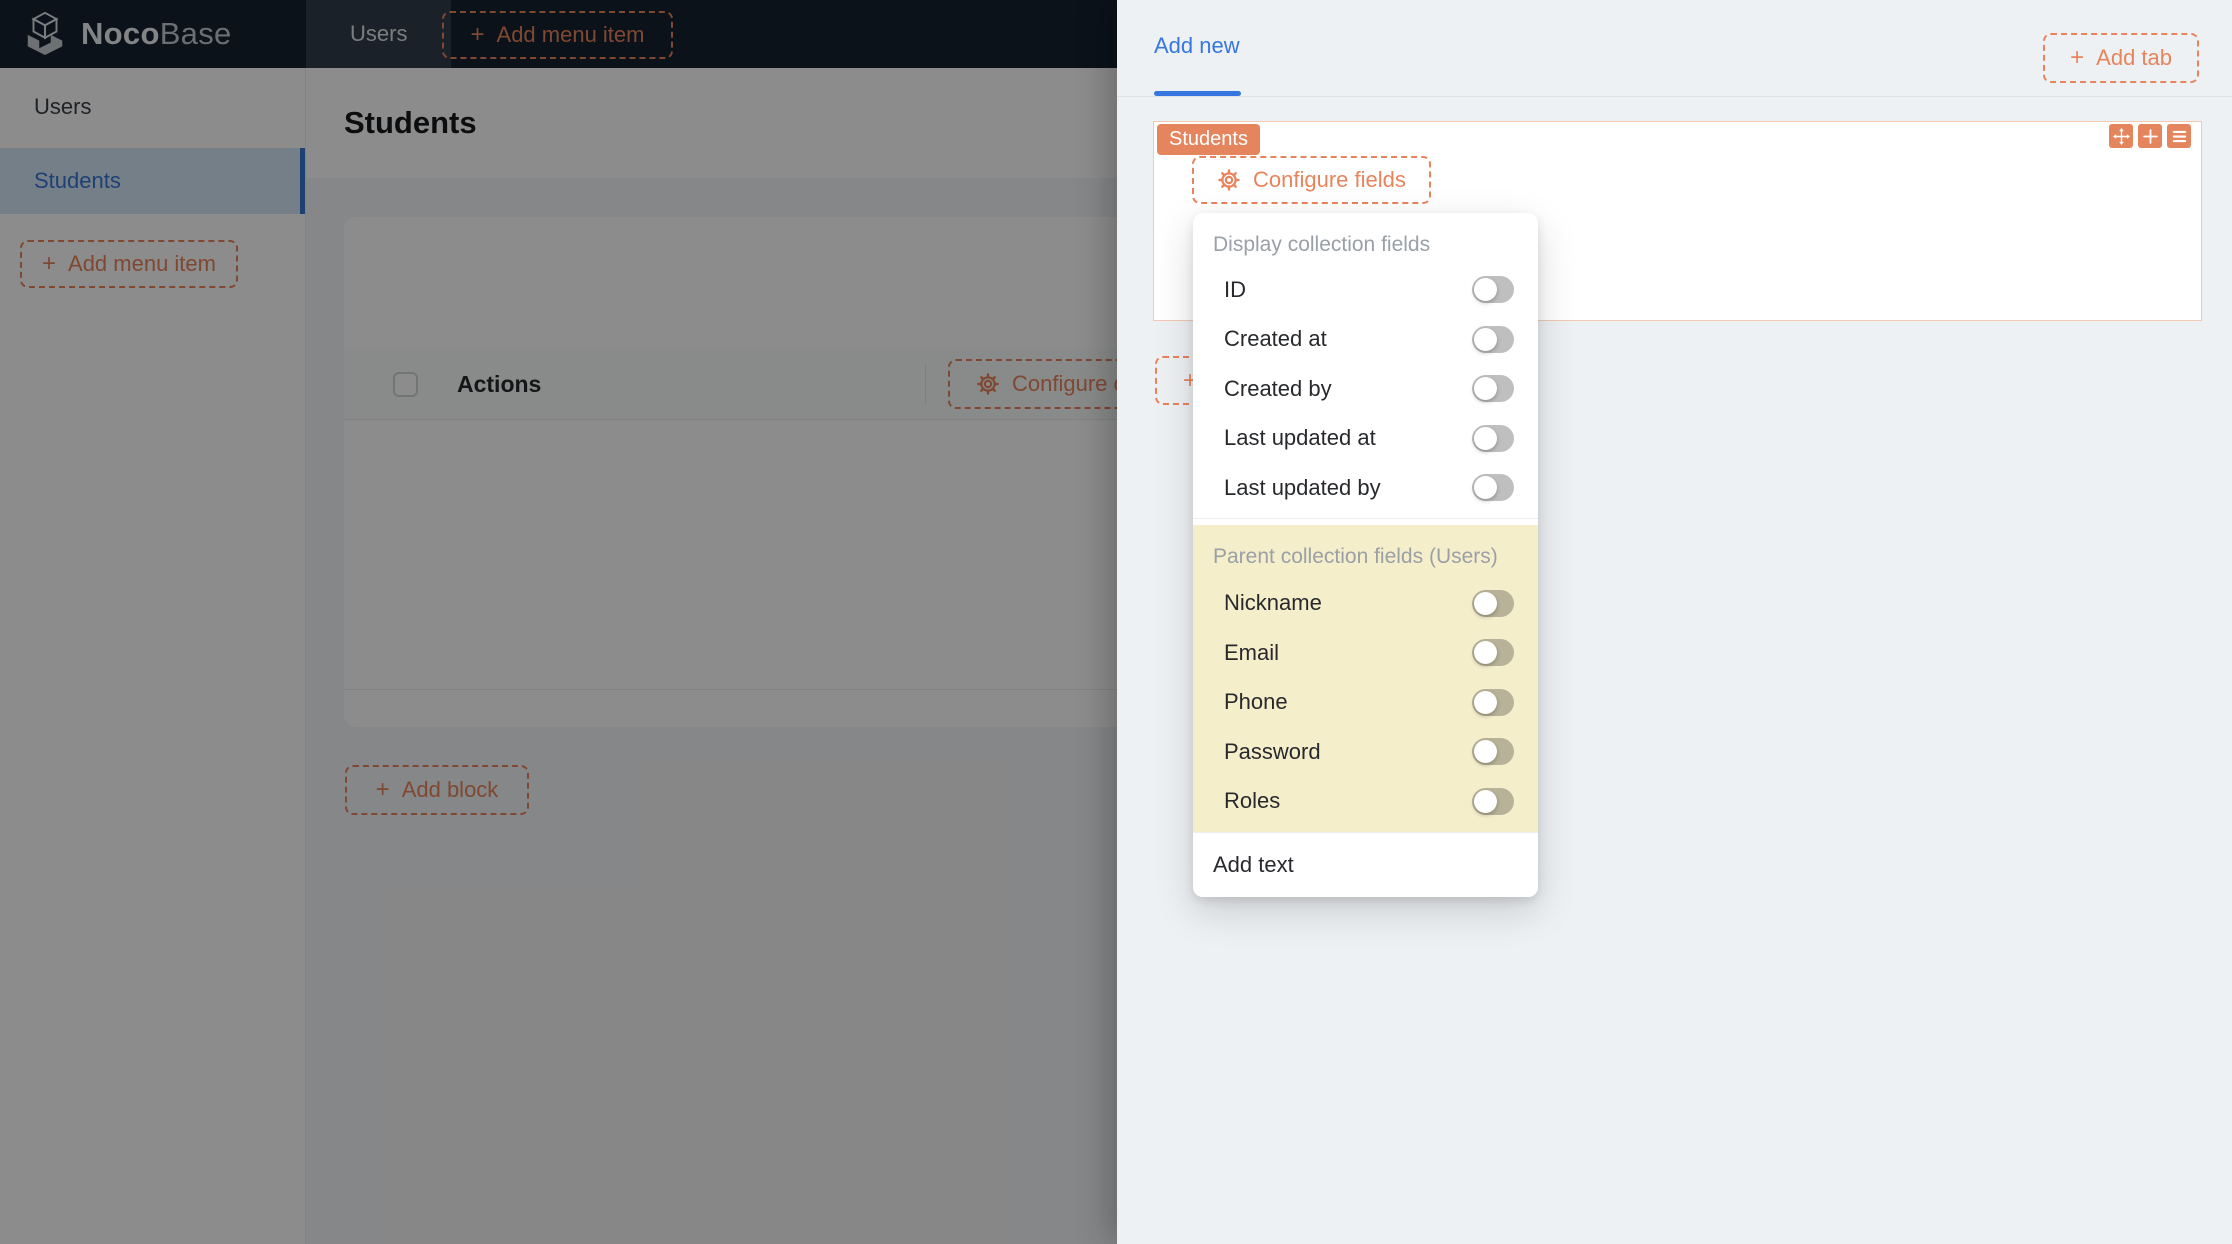 The width and height of the screenshot is (2232, 1244). What do you see at coordinates (1322, 244) in the screenshot?
I see `menu-section-header: Display collection fields` at bounding box center [1322, 244].